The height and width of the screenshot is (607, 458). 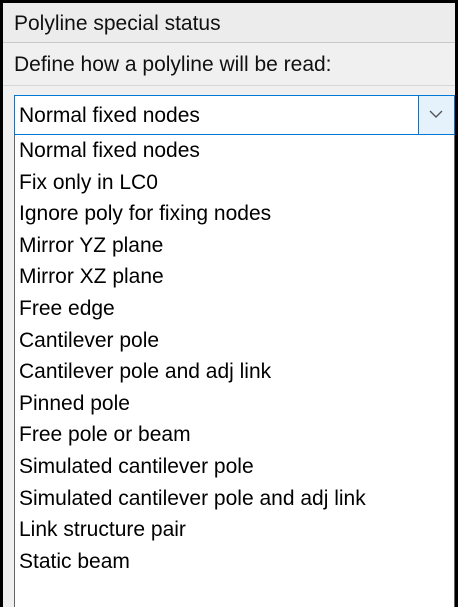 I want to click on option-pinned-pole: Pinned pole, so click(x=234, y=404).